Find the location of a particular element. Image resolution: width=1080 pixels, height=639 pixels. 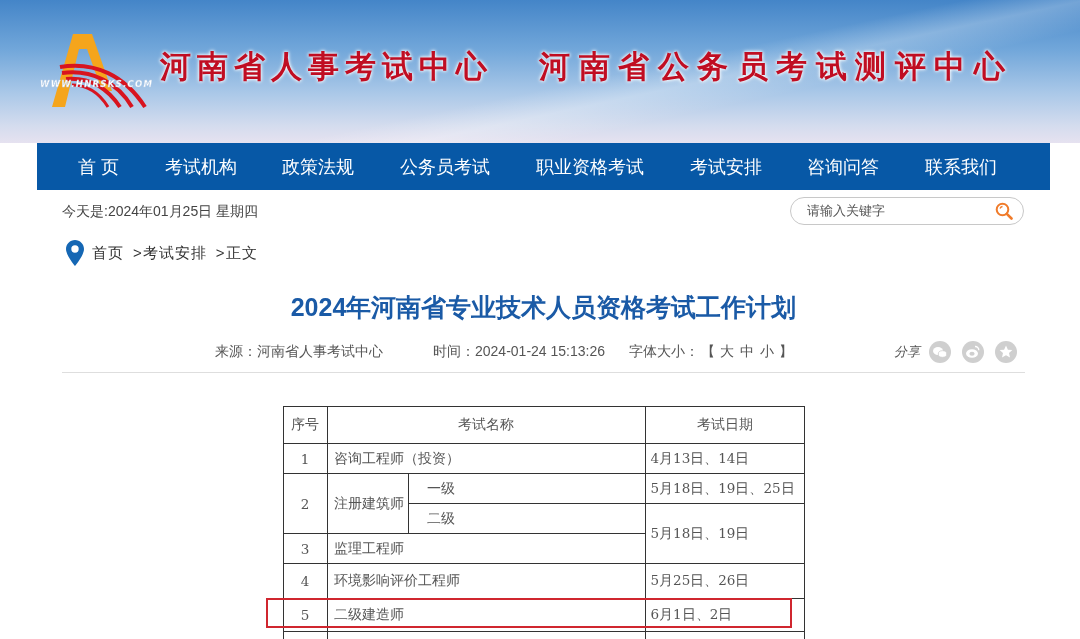

table-cell: 4月13日、14日 is located at coordinates (724, 458).